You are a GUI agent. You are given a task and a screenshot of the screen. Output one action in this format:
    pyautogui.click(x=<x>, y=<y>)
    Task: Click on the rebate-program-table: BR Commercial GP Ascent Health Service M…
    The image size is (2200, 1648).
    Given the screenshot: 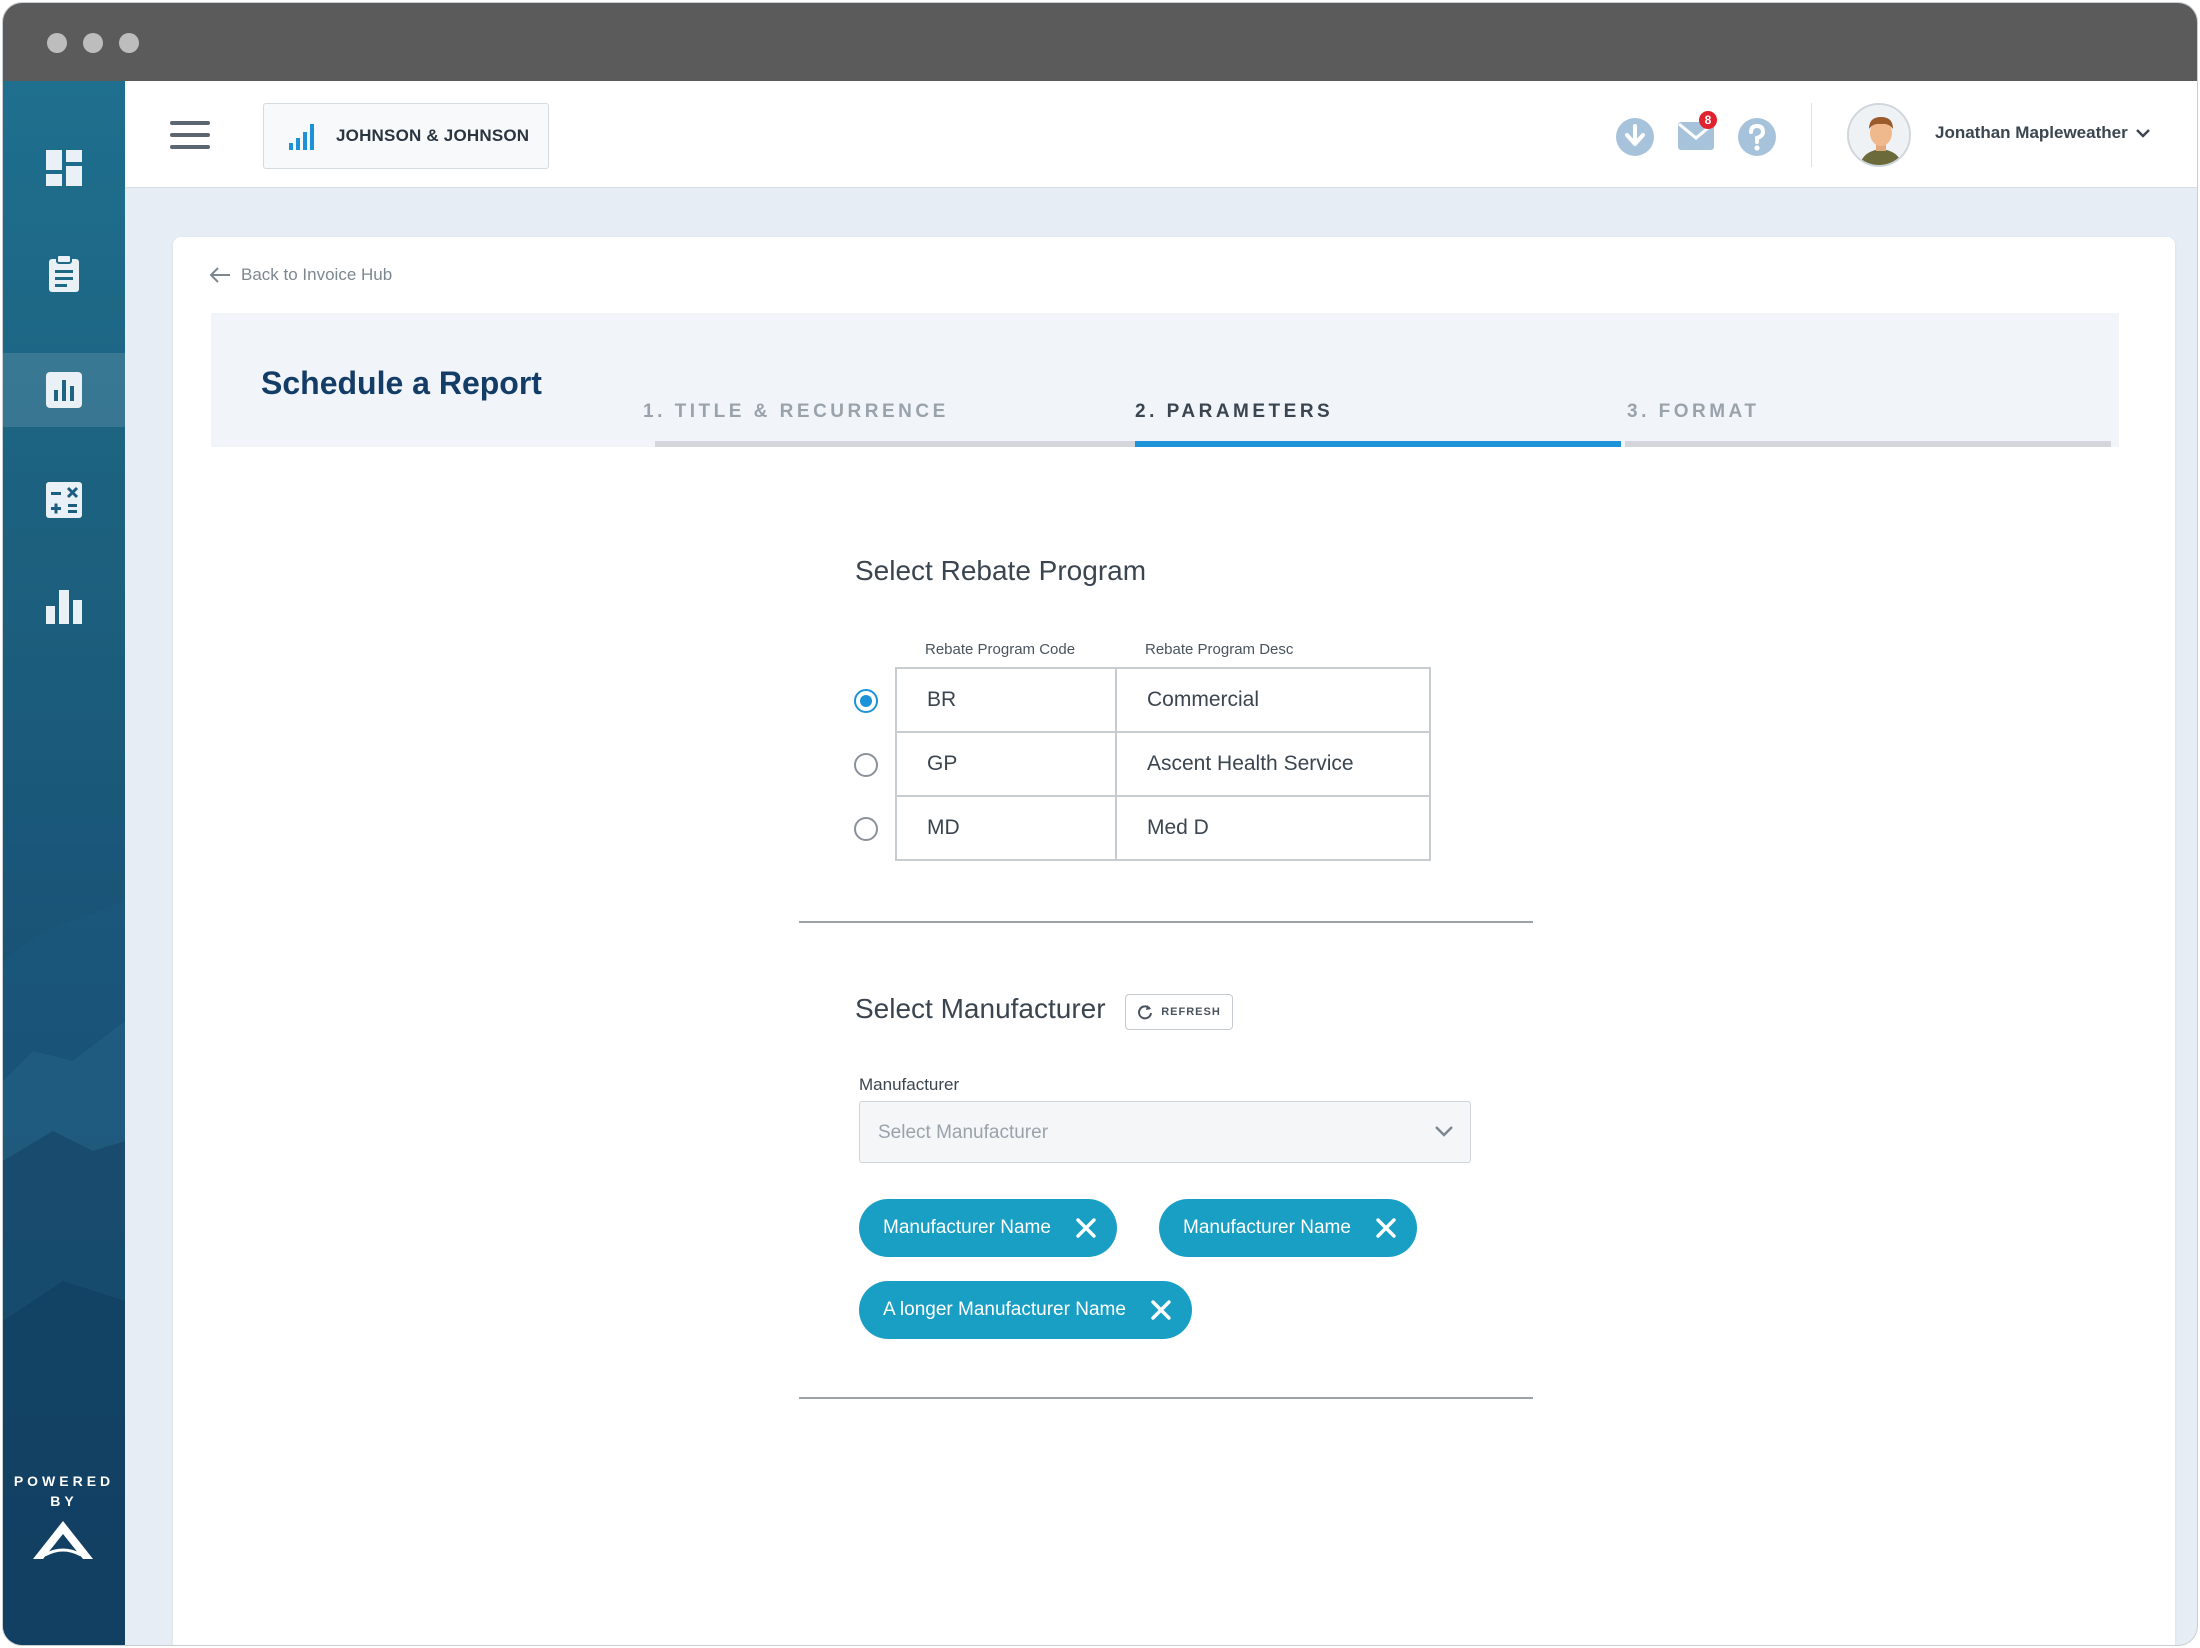 What is the action you would take?
    pyautogui.click(x=1163, y=764)
    